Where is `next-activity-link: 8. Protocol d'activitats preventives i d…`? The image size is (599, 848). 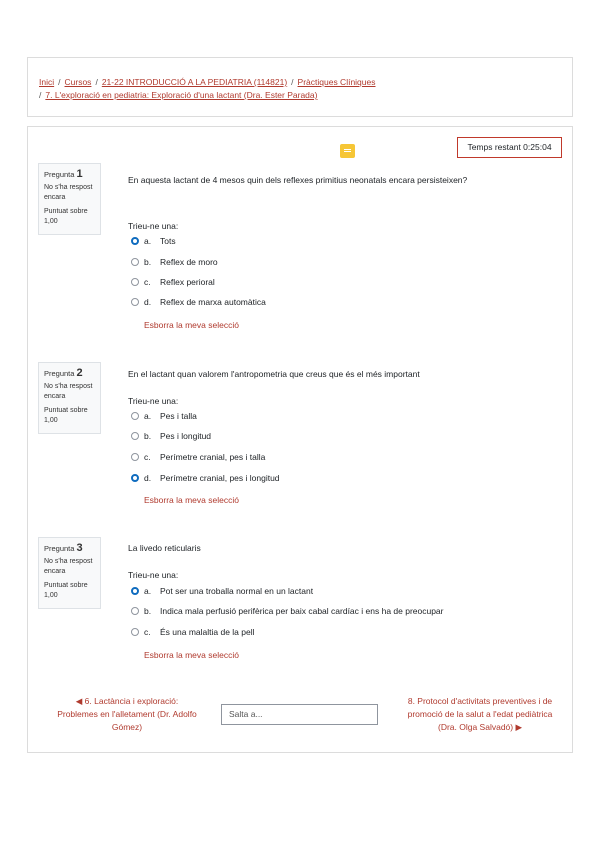 next-activity-link: 8. Protocol d'activitats preventives i d… is located at coordinates (480, 714).